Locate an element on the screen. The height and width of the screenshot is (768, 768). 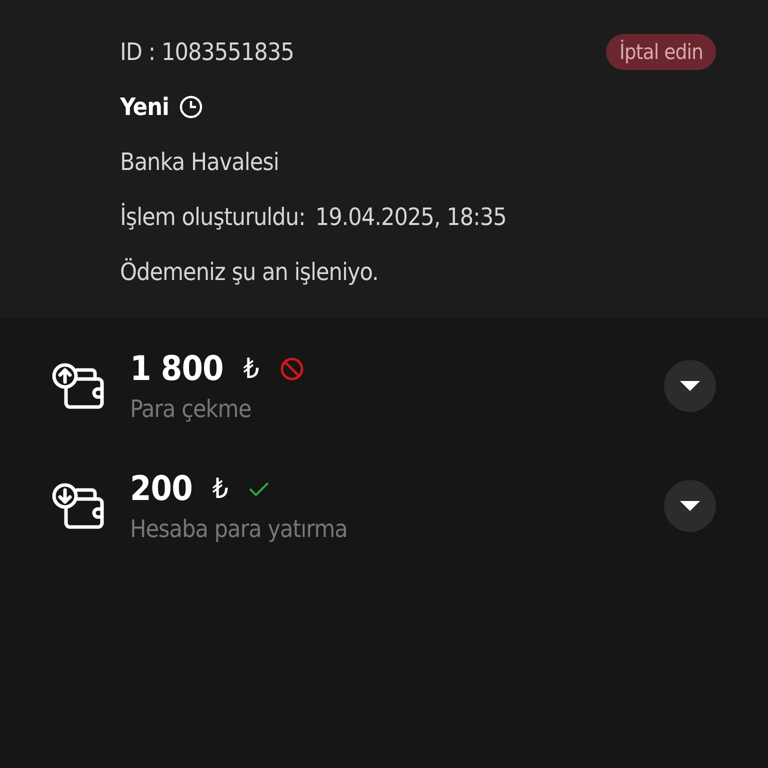
transaction-type: Para çekme is located at coordinates (191, 408).